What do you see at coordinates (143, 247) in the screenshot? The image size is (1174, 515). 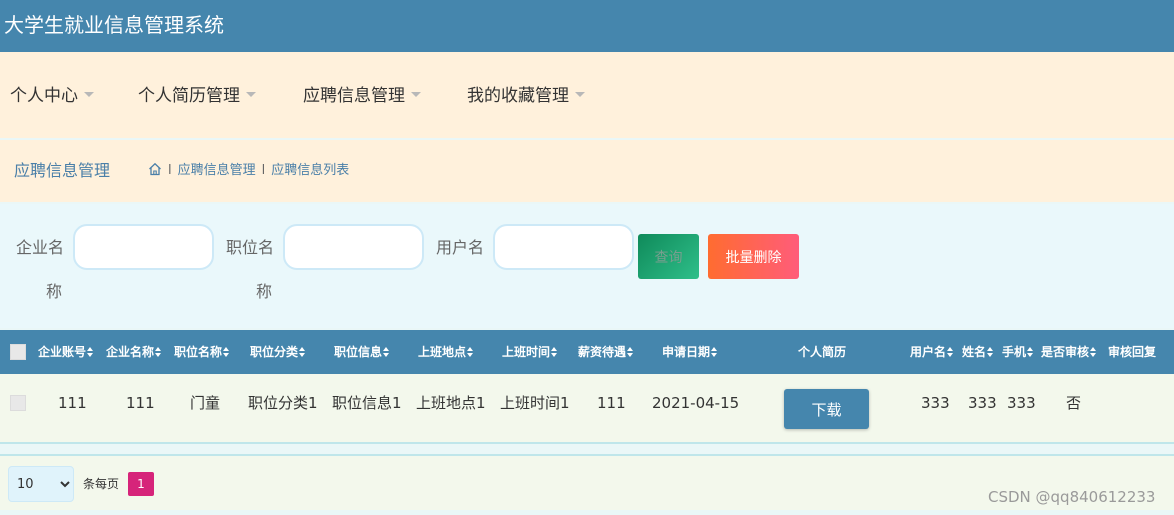 I see `company-name-input` at bounding box center [143, 247].